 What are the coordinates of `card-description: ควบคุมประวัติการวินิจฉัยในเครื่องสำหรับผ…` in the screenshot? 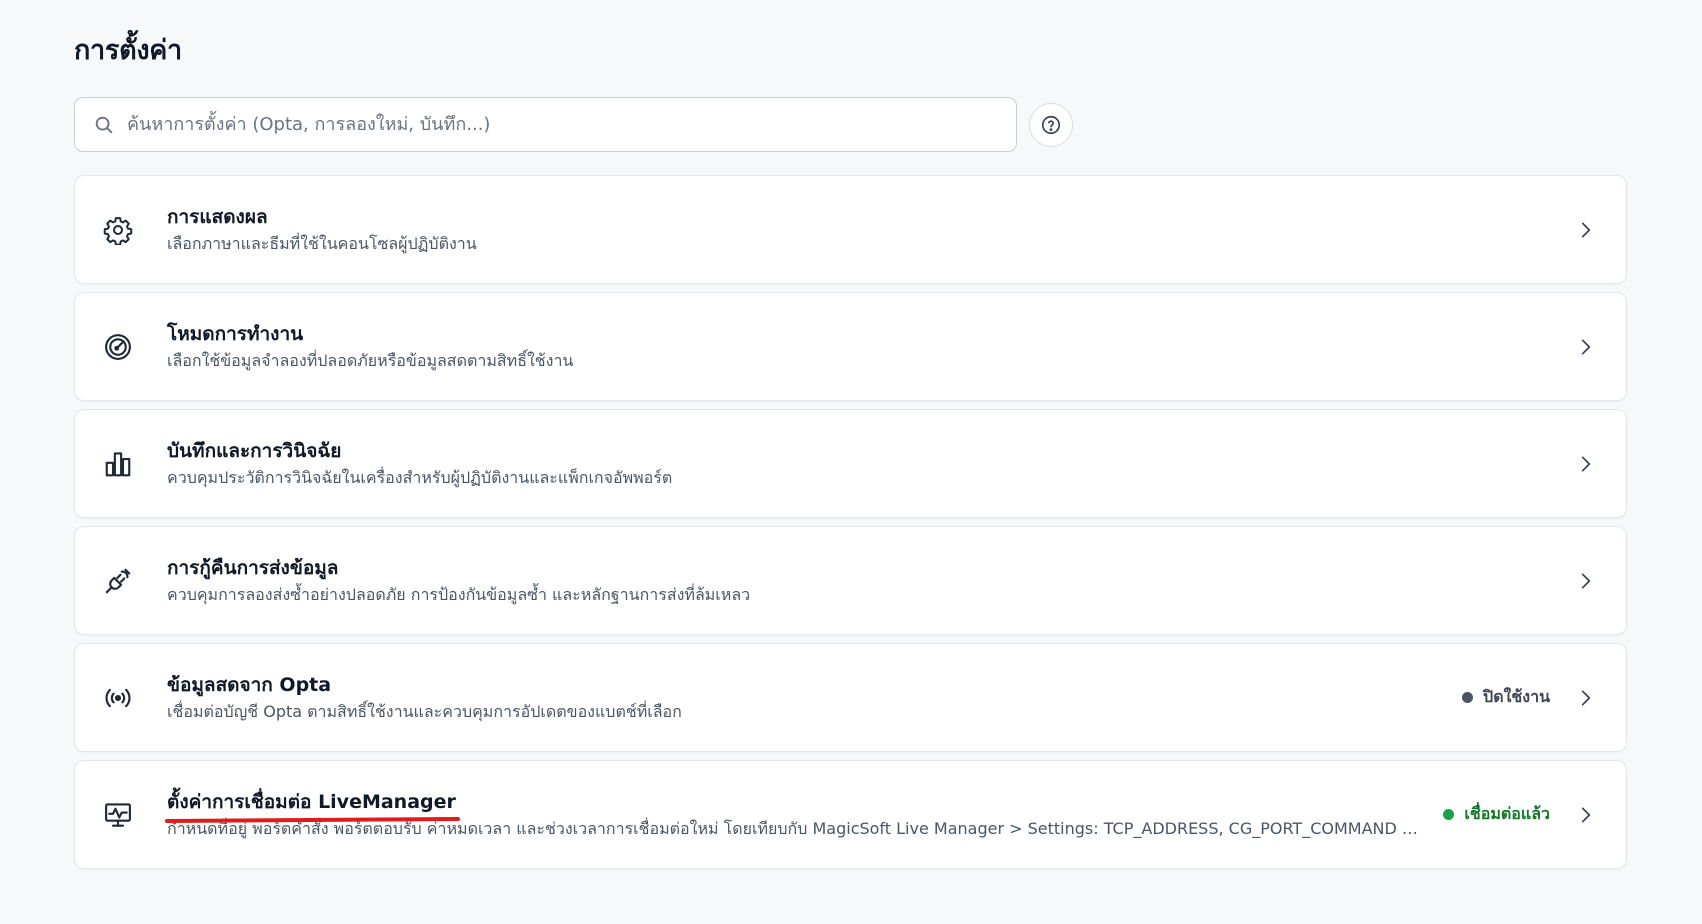 It's located at (420, 477).